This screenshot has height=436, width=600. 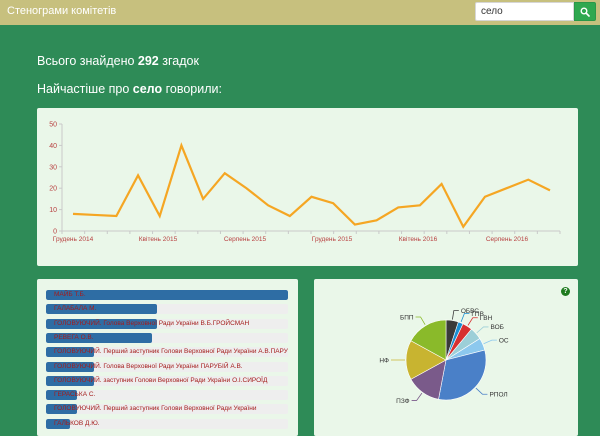 I want to click on speaker-row: ГАЛЬКОВ Д.Ю., so click(x=167, y=423).